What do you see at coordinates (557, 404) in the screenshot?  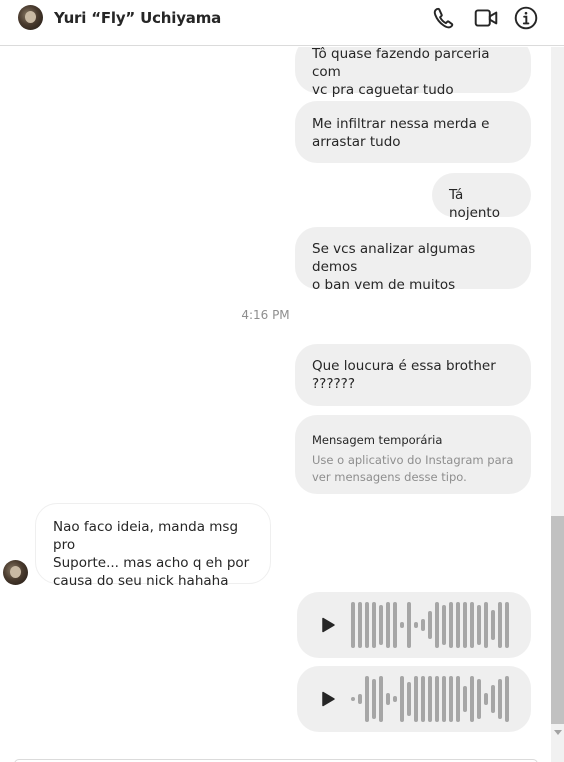 I see `scrollbar` at bounding box center [557, 404].